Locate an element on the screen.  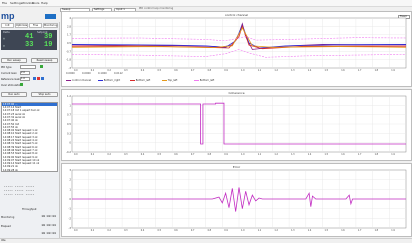
pid-type-field is located at coordinates (28, 67).